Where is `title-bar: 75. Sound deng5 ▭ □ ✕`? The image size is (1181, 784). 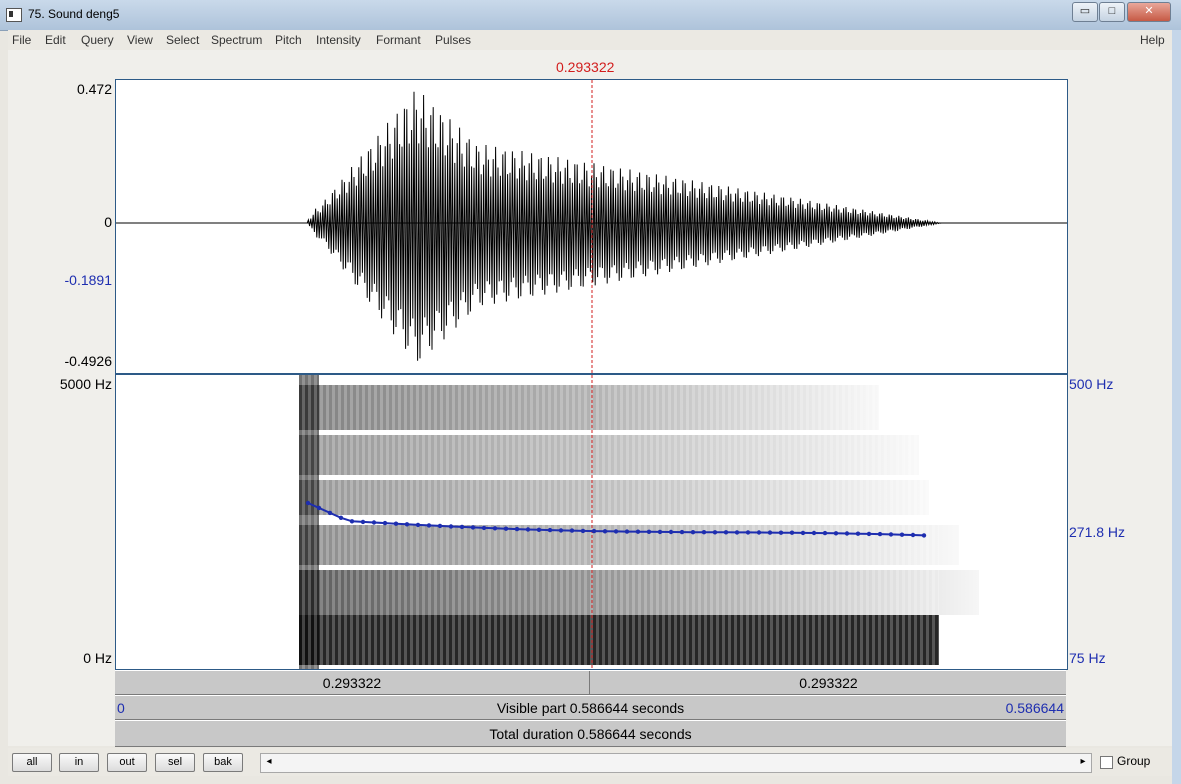
title-bar: 75. Sound deng5 ▭ □ ✕ is located at coordinates (590, 15).